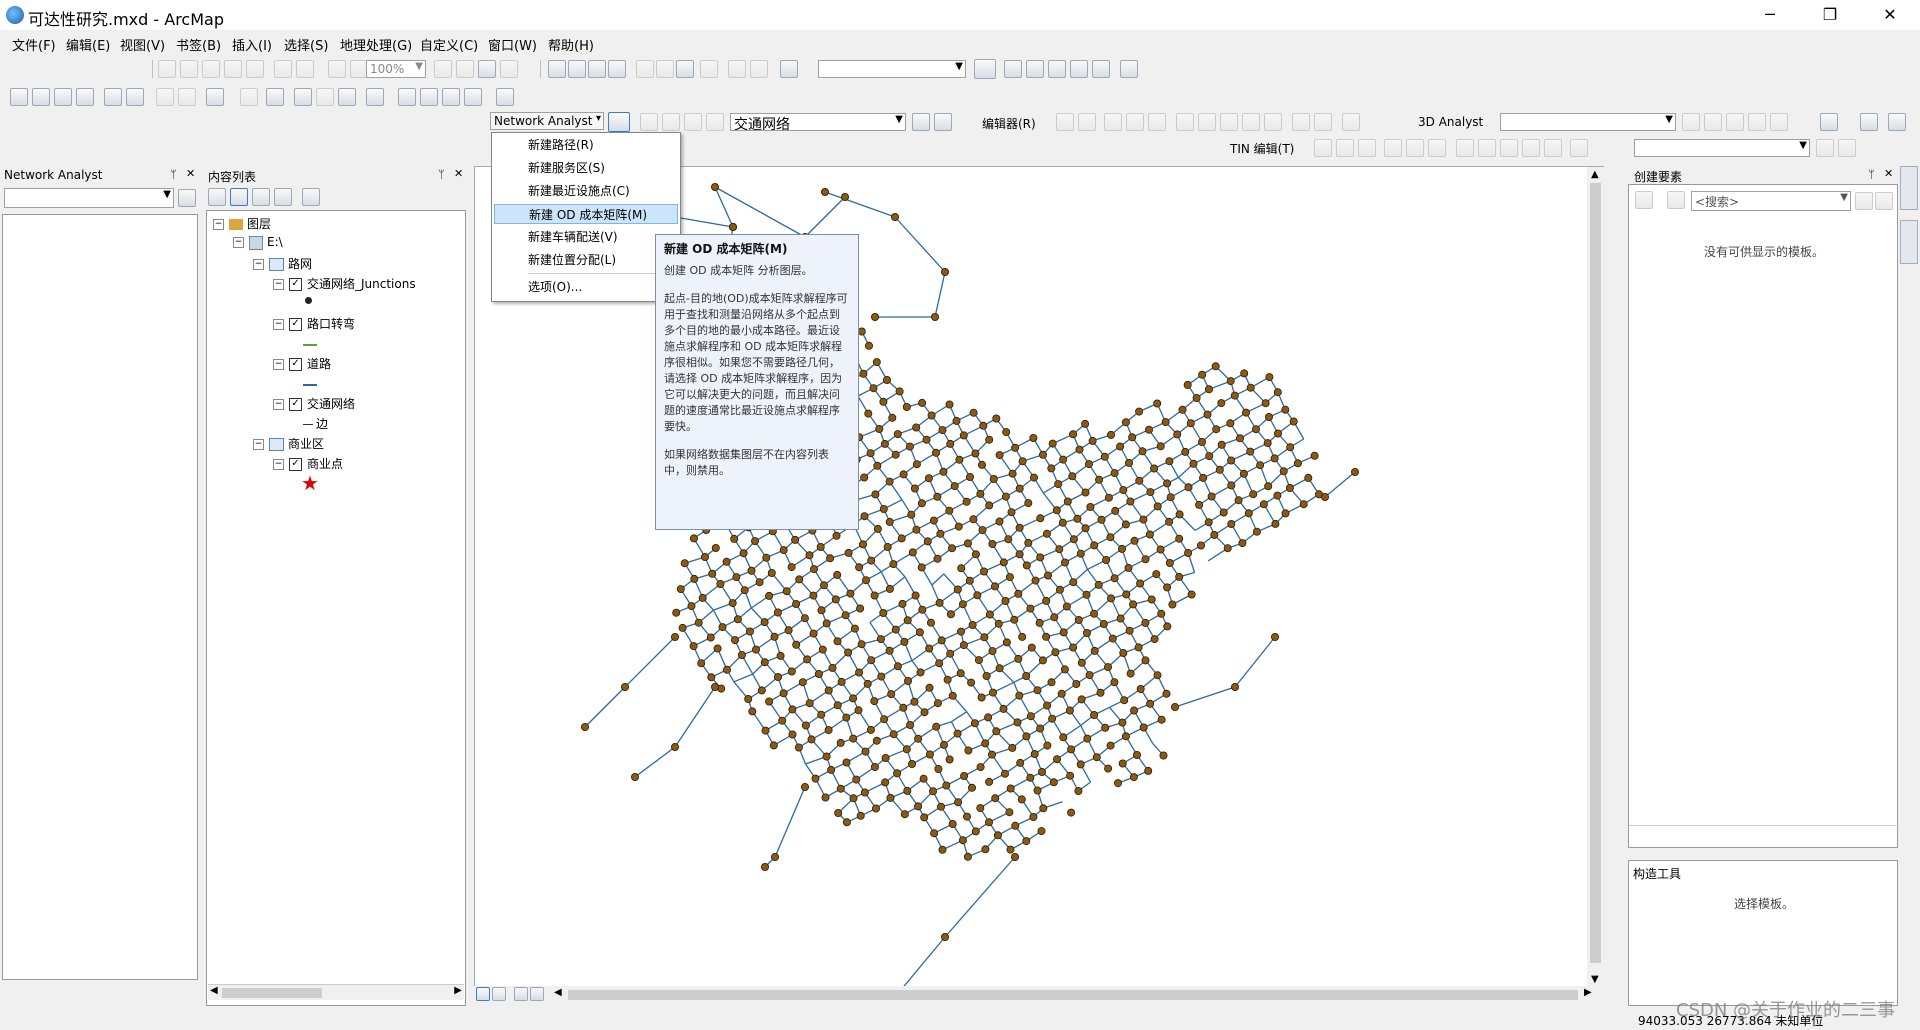 Image resolution: width=1920 pixels, height=1030 pixels. I want to click on map-vscroll-thumb, so click(1595, 573).